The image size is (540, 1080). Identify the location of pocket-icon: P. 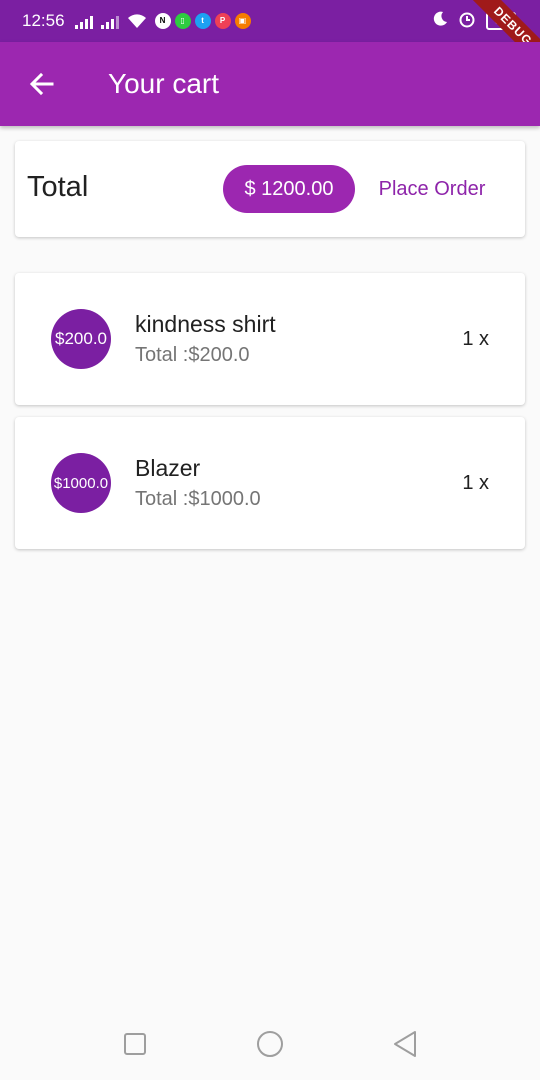
(222, 21).